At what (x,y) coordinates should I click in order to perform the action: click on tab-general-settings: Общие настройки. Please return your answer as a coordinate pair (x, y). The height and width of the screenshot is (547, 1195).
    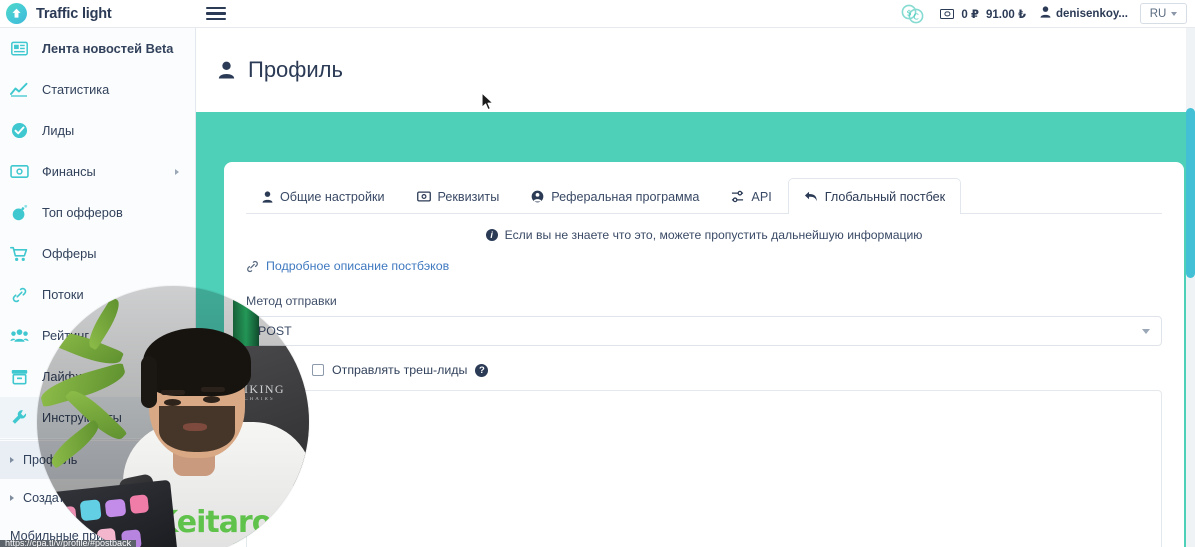
    Looking at the image, I should click on (323, 196).